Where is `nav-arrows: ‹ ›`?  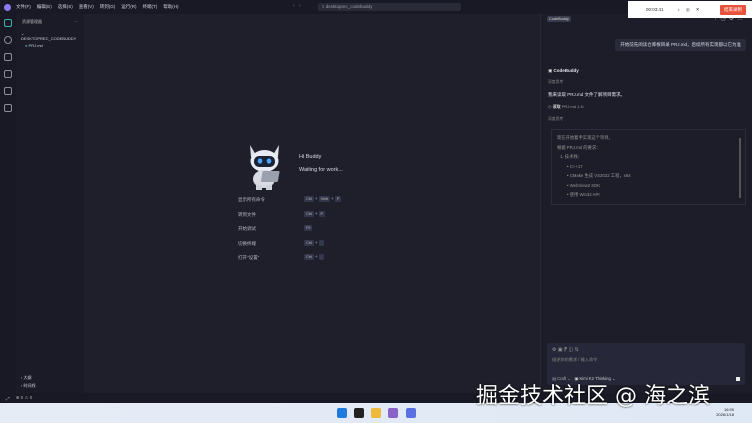 nav-arrows: ‹ › is located at coordinates (297, 6).